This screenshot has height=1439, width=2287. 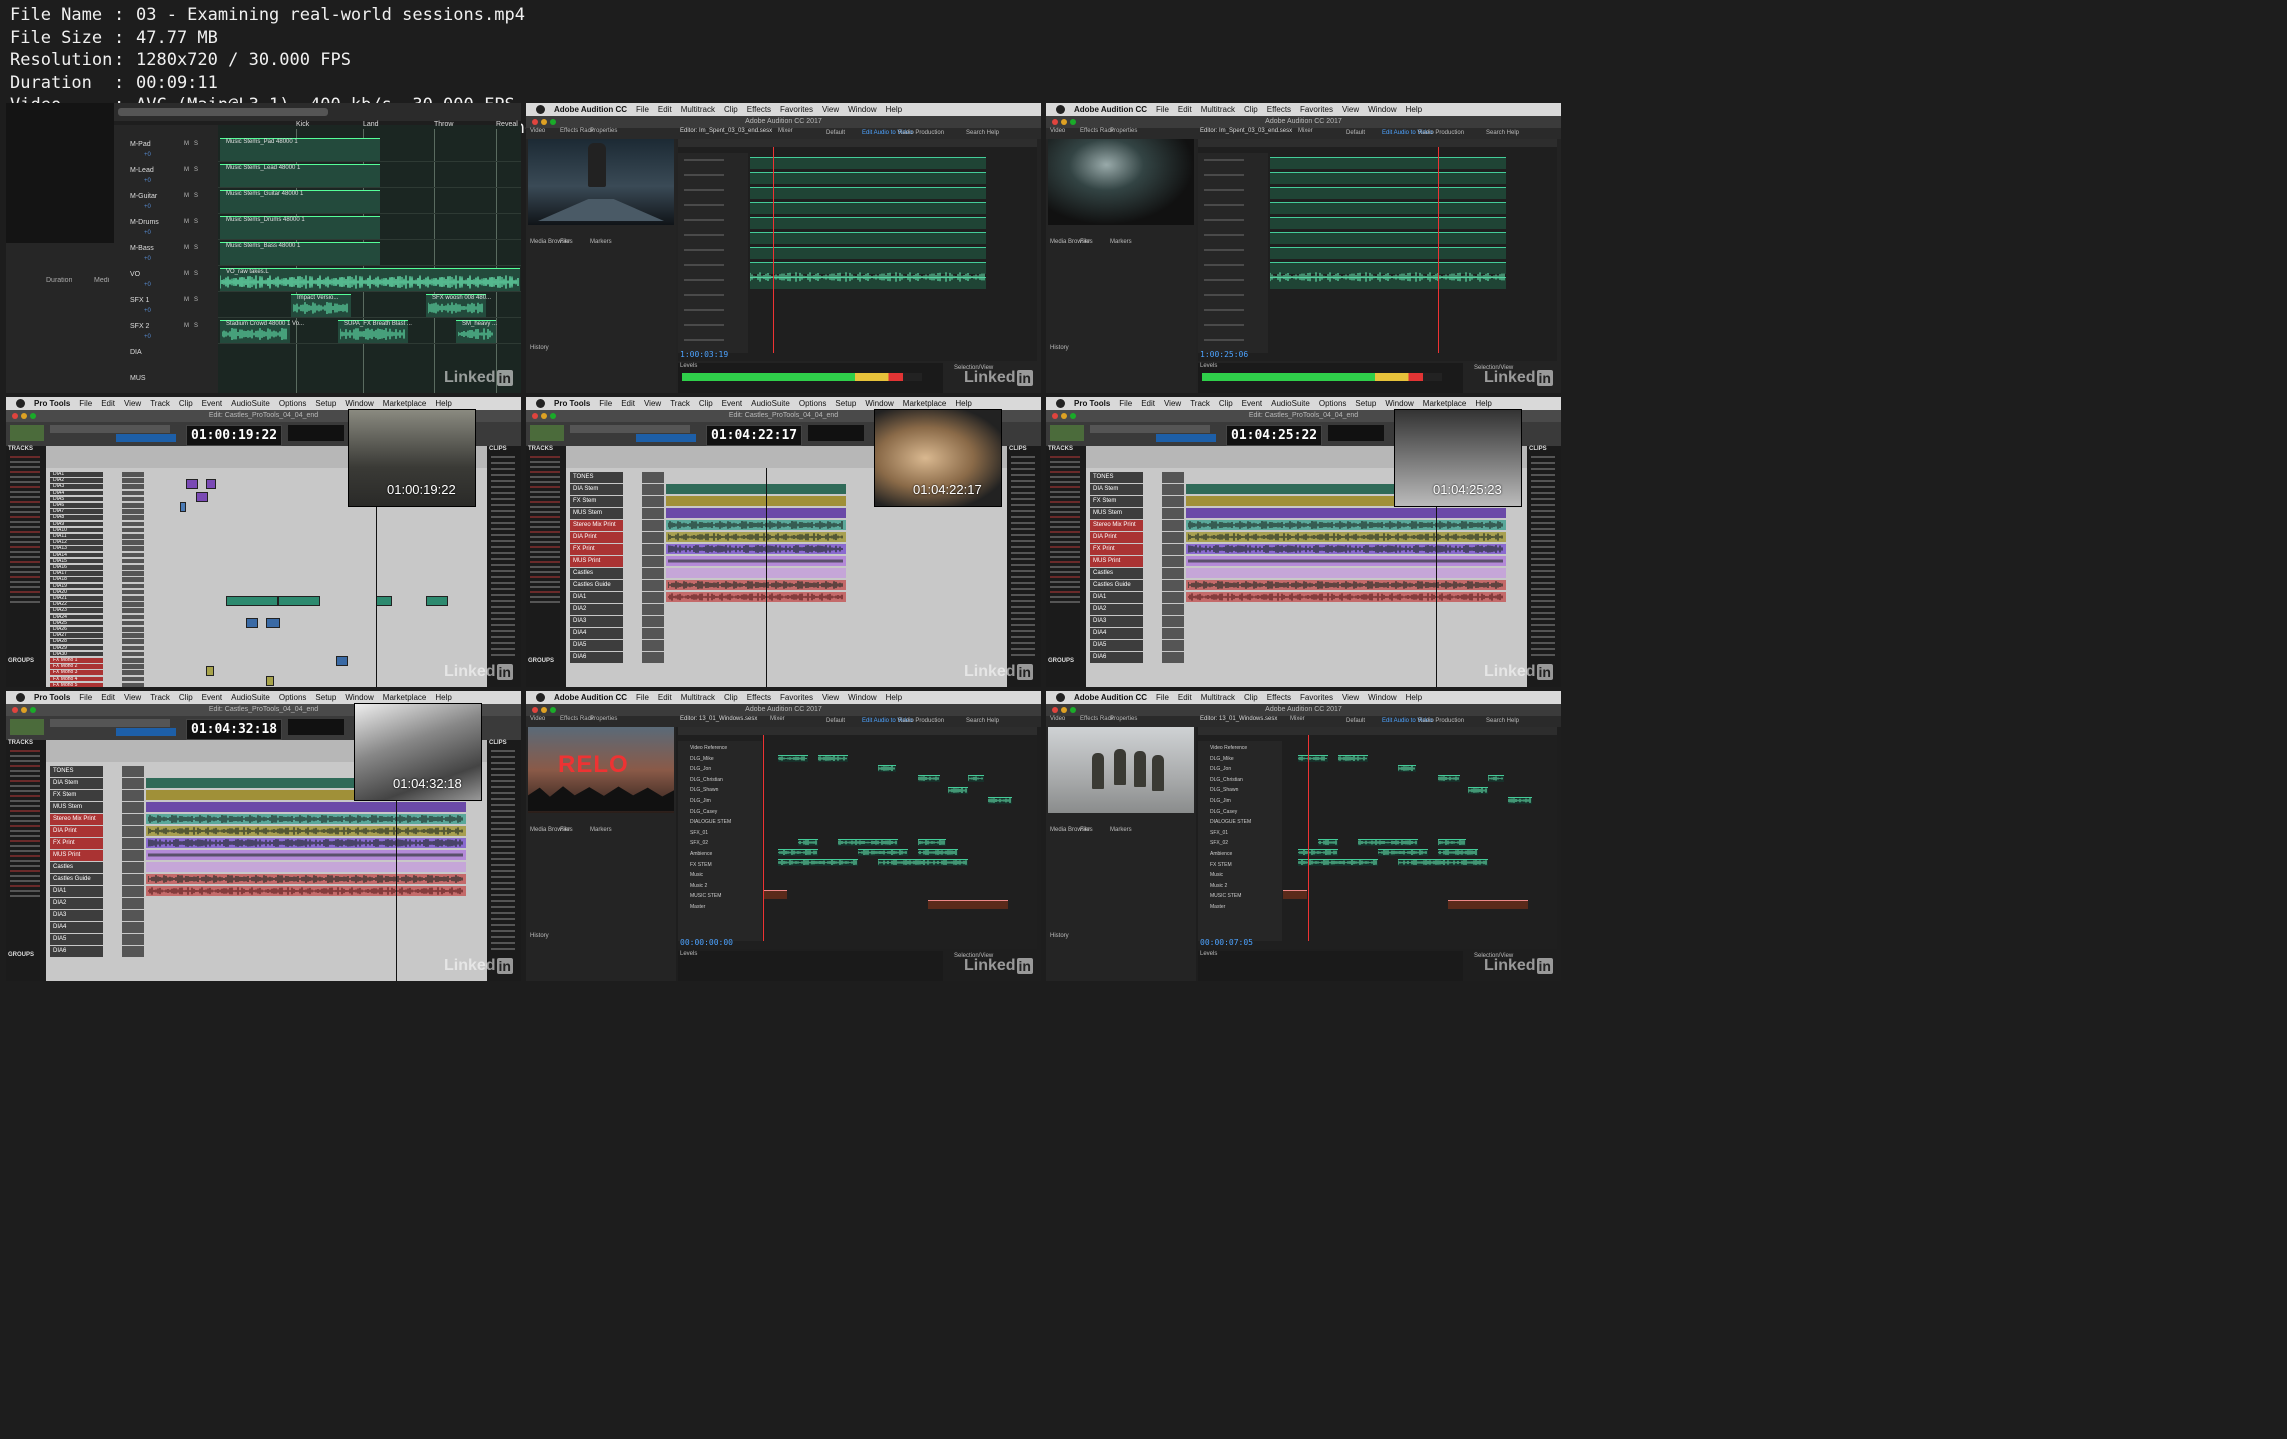 I want to click on track-name: SFX_01, so click(x=1219, y=833).